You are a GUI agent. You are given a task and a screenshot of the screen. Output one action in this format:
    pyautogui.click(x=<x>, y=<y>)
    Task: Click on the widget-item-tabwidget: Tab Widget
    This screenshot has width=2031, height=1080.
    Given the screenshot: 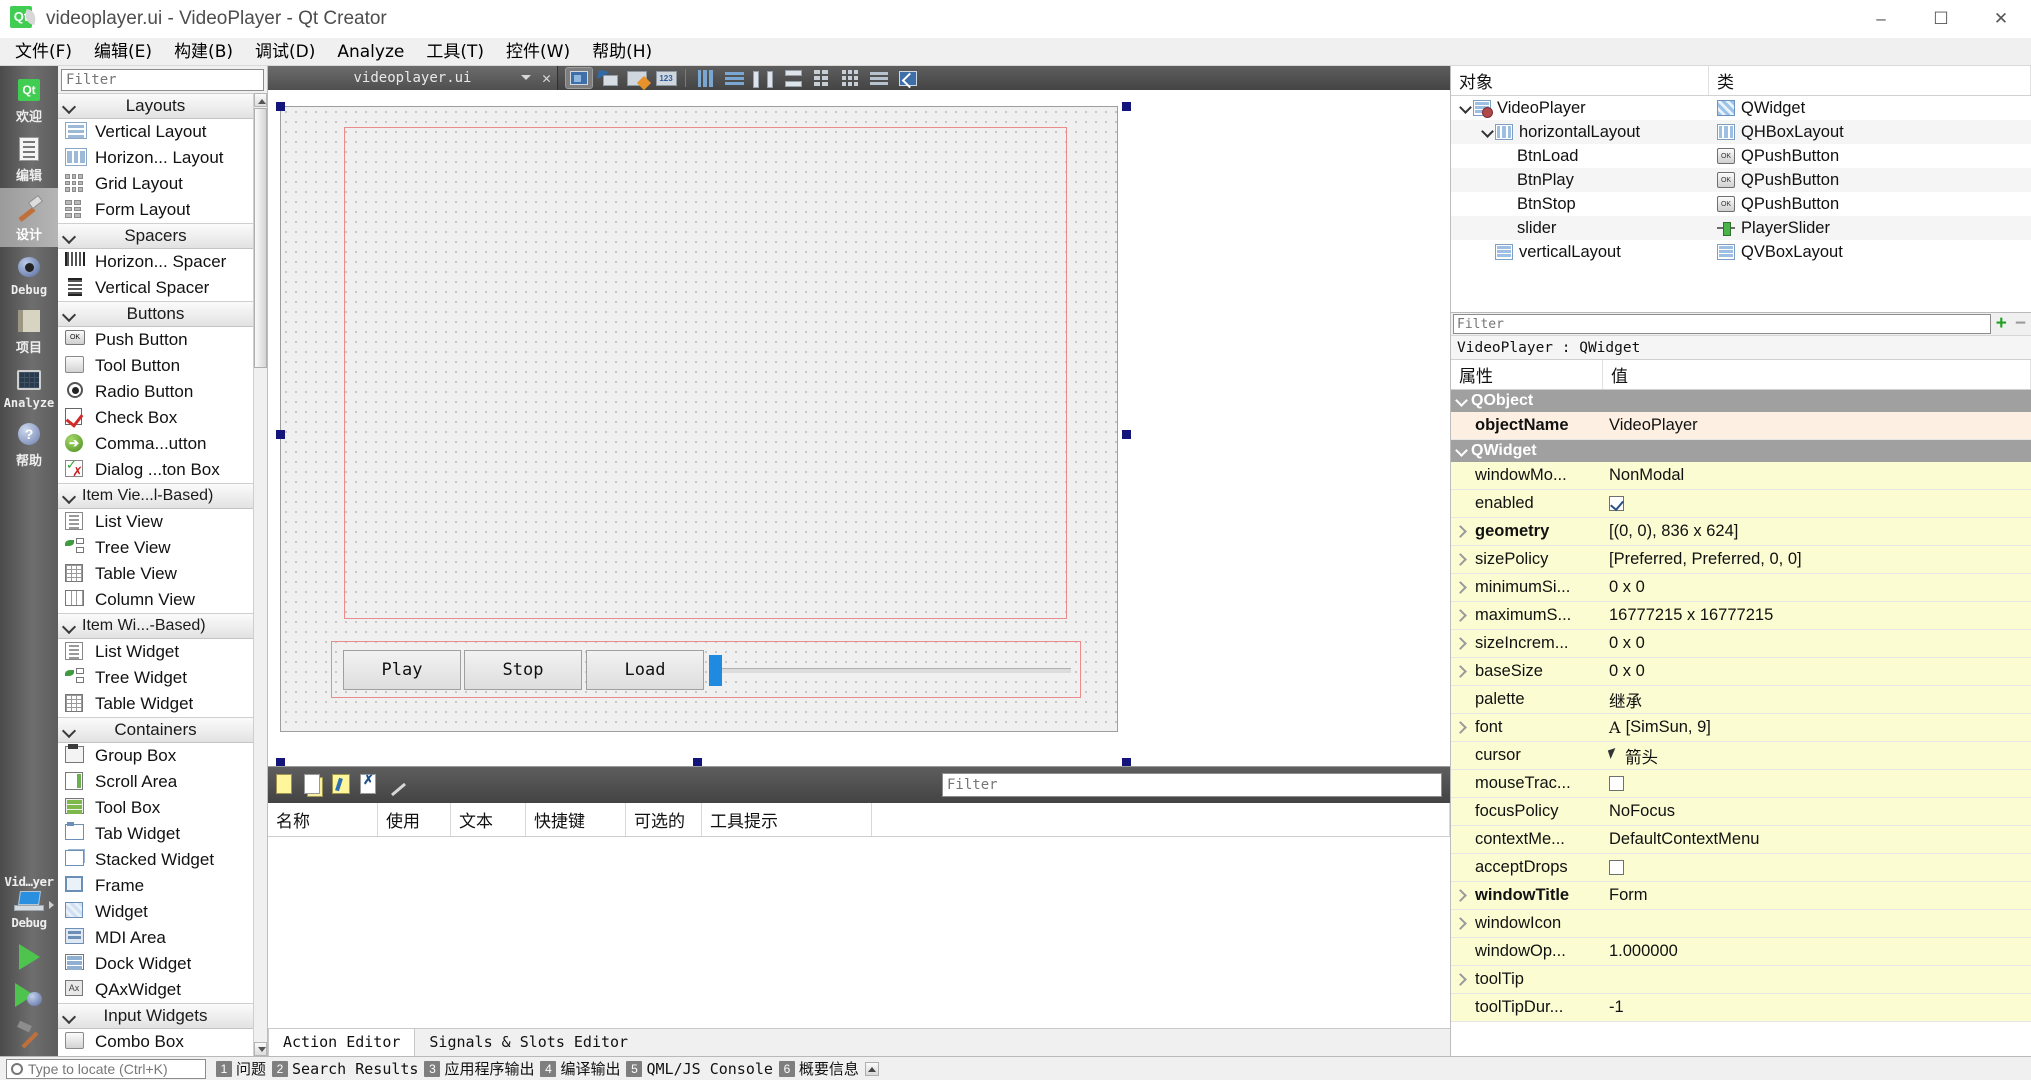 What is the action you would take?
    pyautogui.click(x=155, y=834)
    